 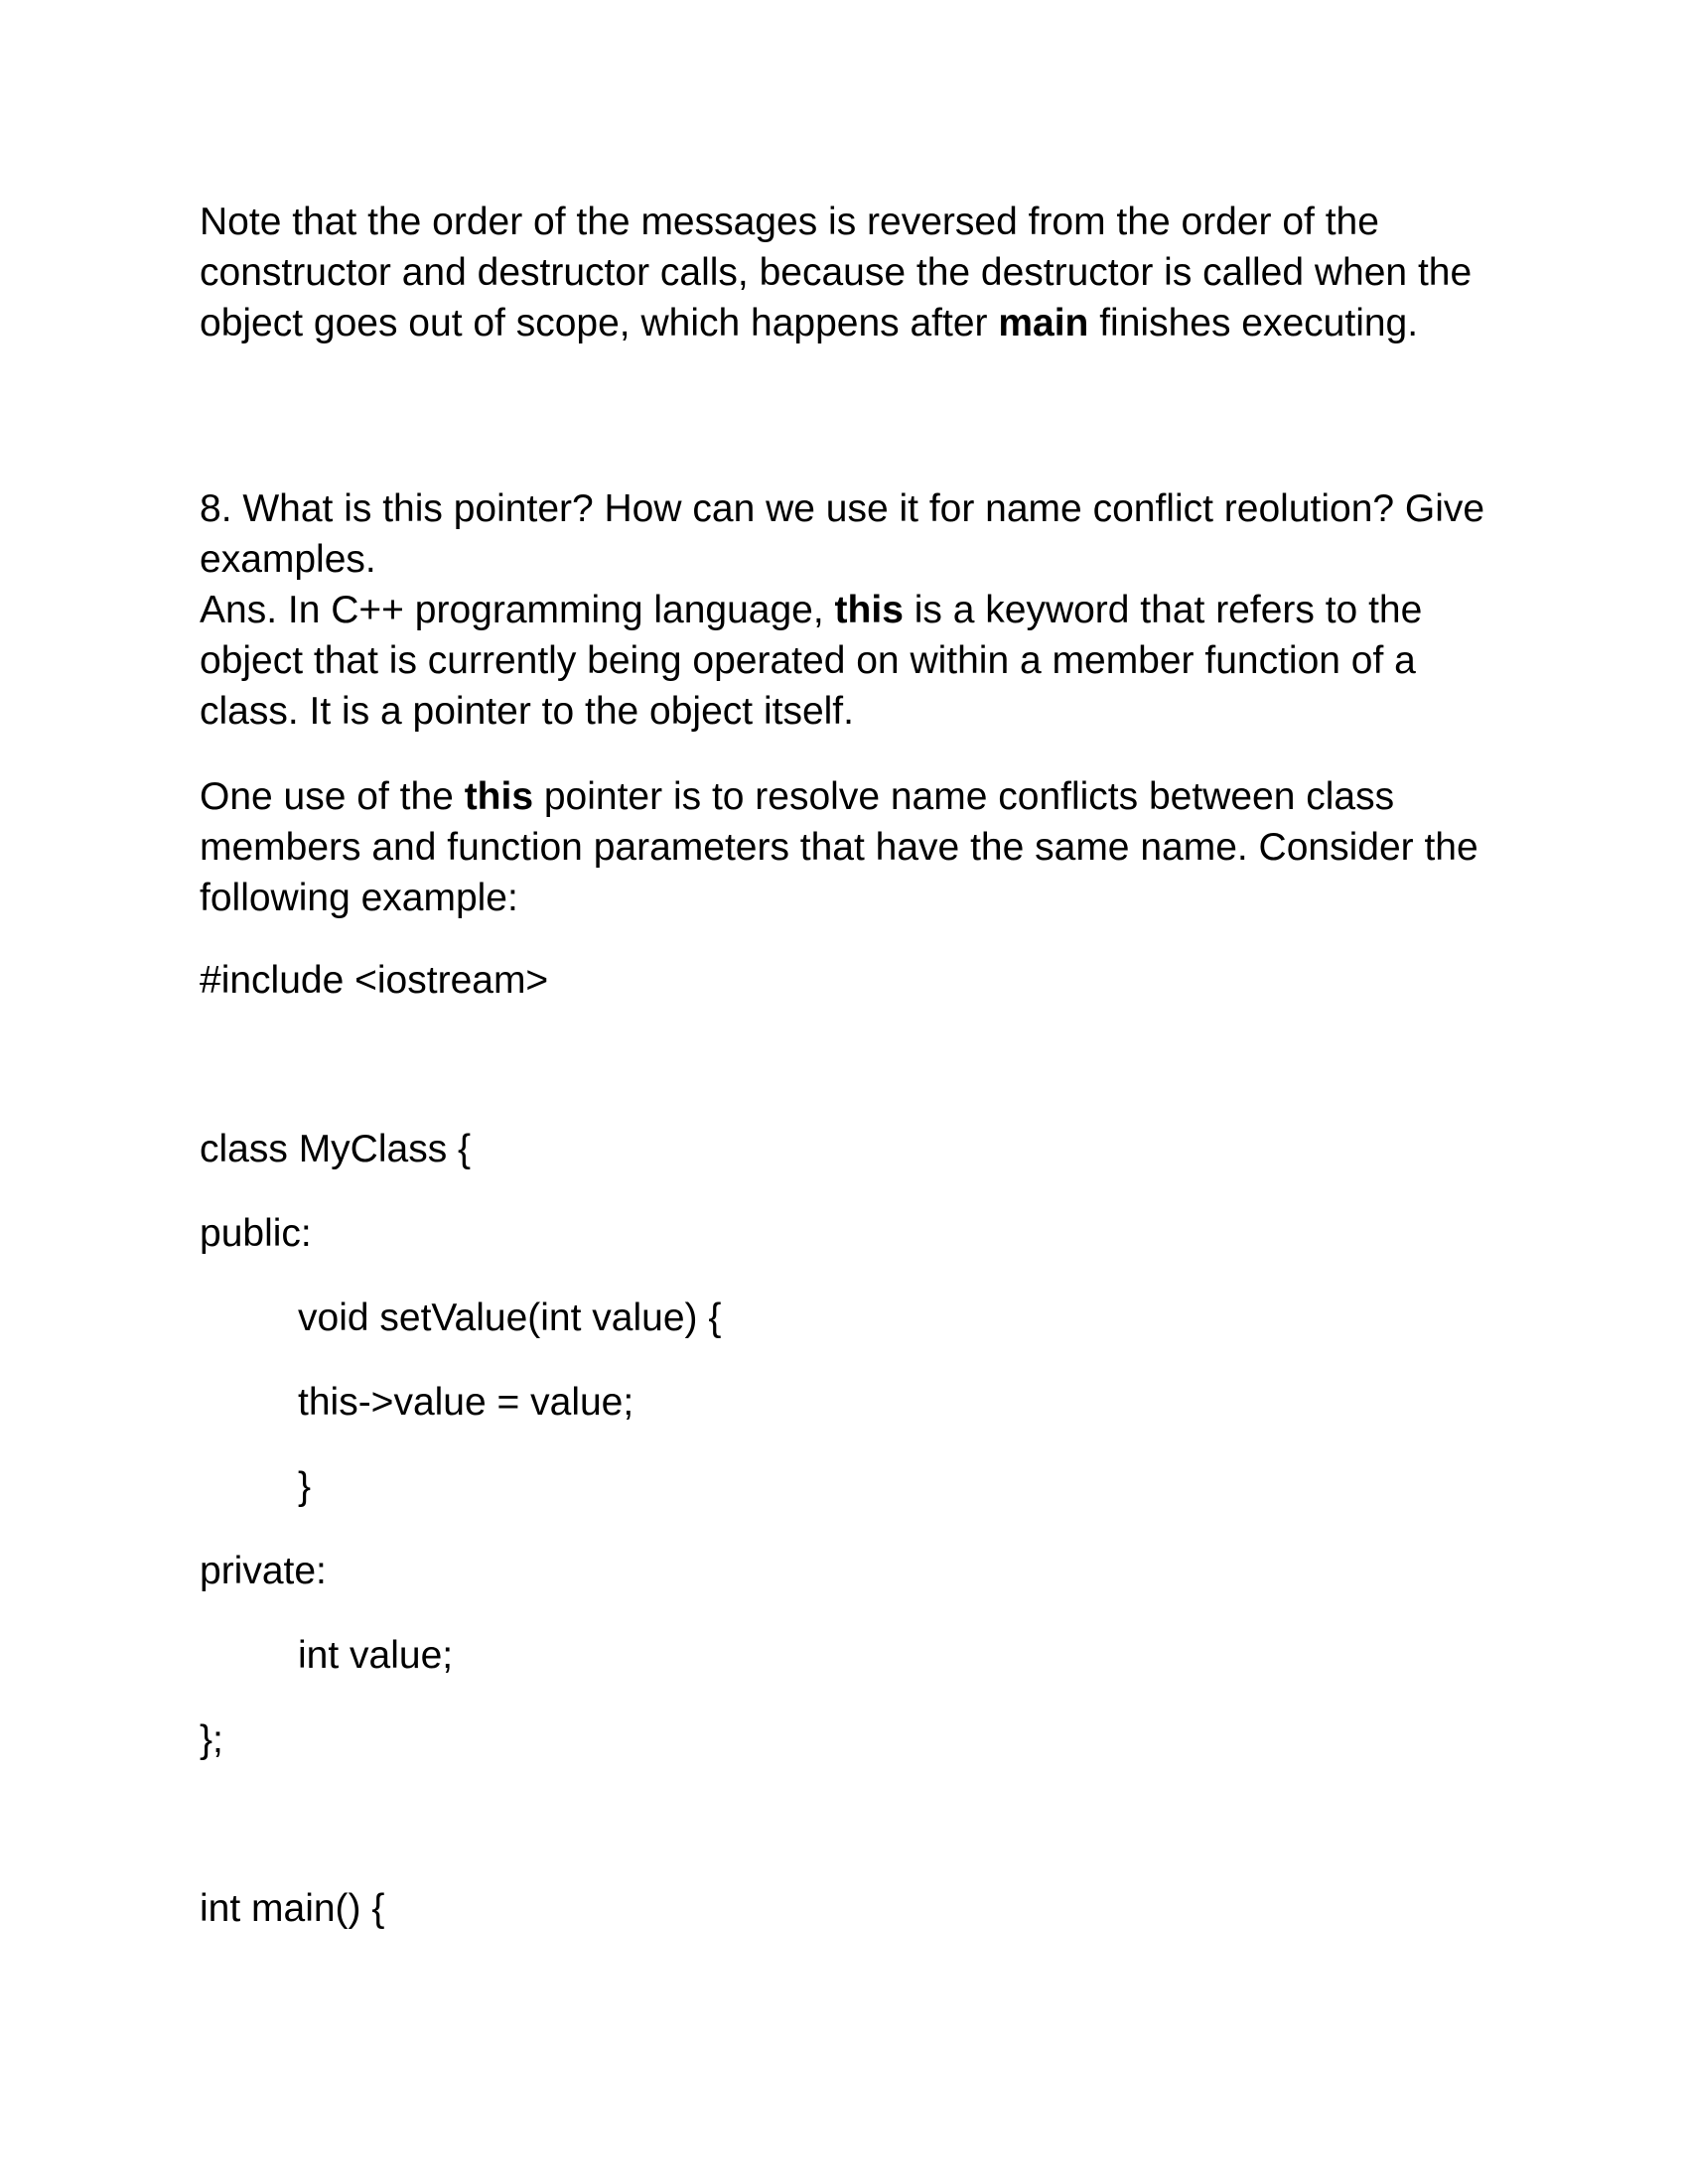 I want to click on text-line: following example:, so click(x=359, y=898).